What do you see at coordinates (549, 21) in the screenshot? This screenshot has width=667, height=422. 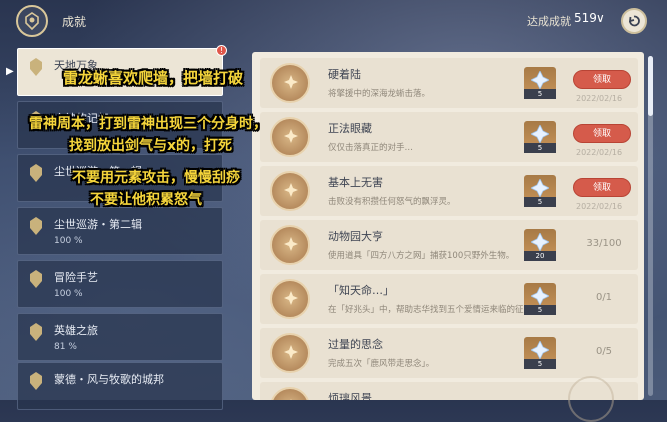 I see `achievement-total-label: 达成成就` at bounding box center [549, 21].